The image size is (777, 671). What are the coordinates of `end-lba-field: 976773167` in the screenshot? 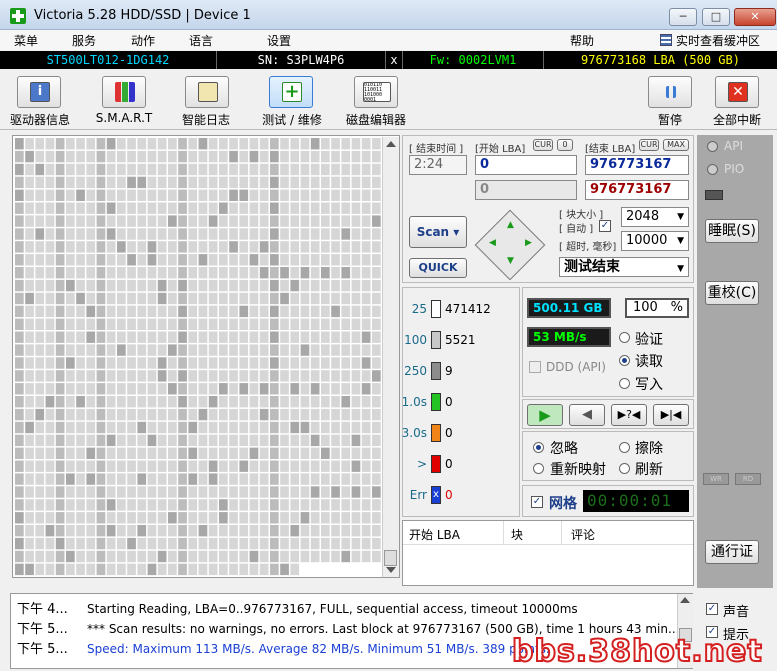 It's located at (637, 165).